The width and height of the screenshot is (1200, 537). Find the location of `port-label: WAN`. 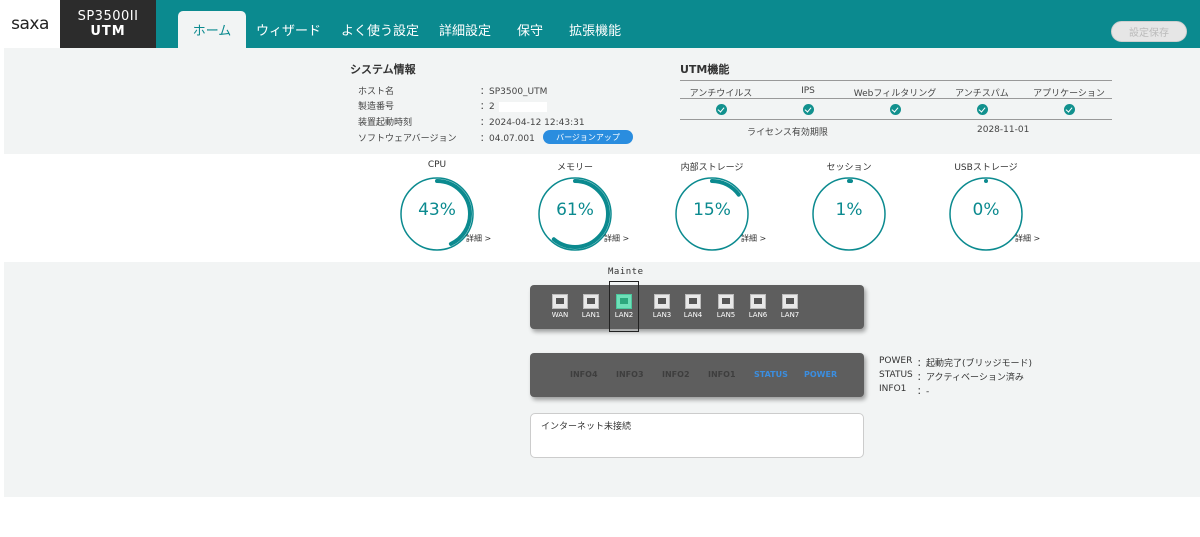

port-label: WAN is located at coordinates (560, 315).